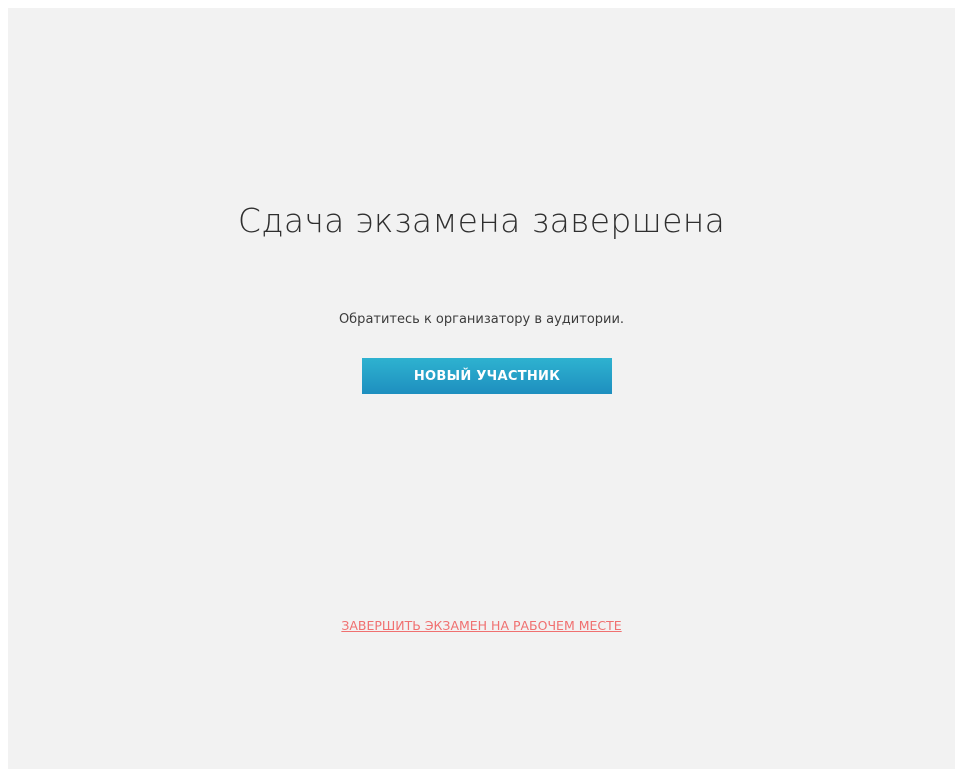  What do you see at coordinates (481, 220) in the screenshot?
I see `page-title: Сдача экзамена завершена` at bounding box center [481, 220].